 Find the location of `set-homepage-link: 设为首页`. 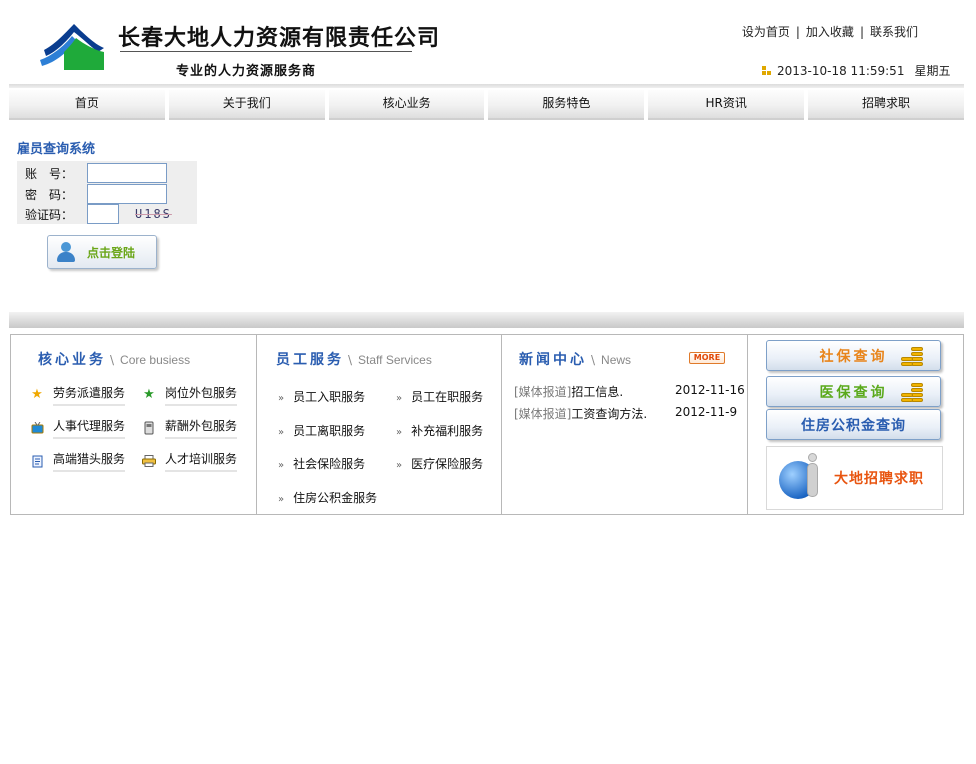

set-homepage-link: 设为首页 is located at coordinates (766, 32).